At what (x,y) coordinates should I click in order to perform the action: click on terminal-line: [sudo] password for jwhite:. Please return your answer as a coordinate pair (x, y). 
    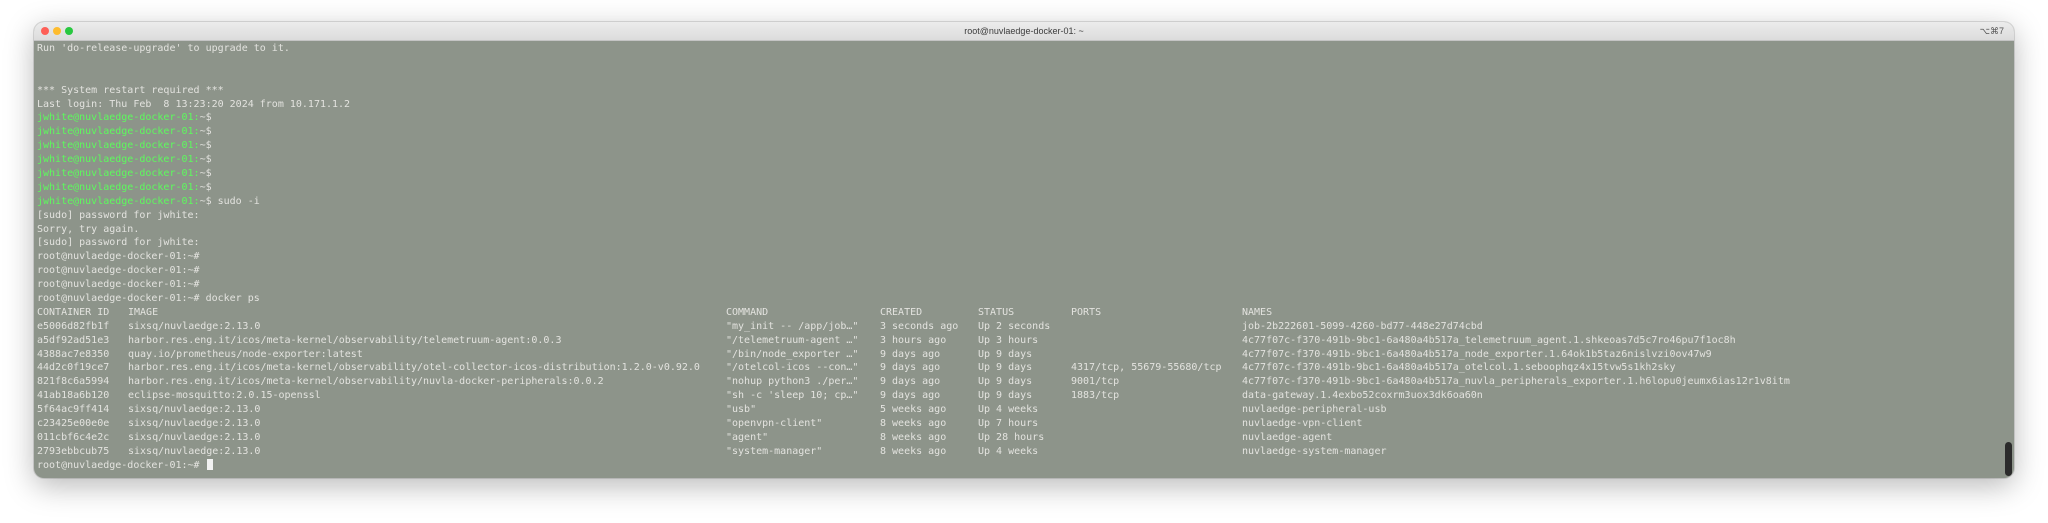
    Looking at the image, I should click on (1018, 216).